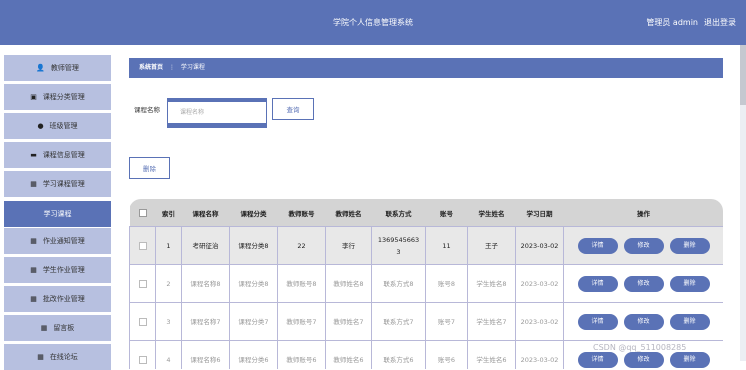 This screenshot has width=746, height=370. What do you see at coordinates (348, 213) in the screenshot?
I see `column-header: 教师姓名` at bounding box center [348, 213].